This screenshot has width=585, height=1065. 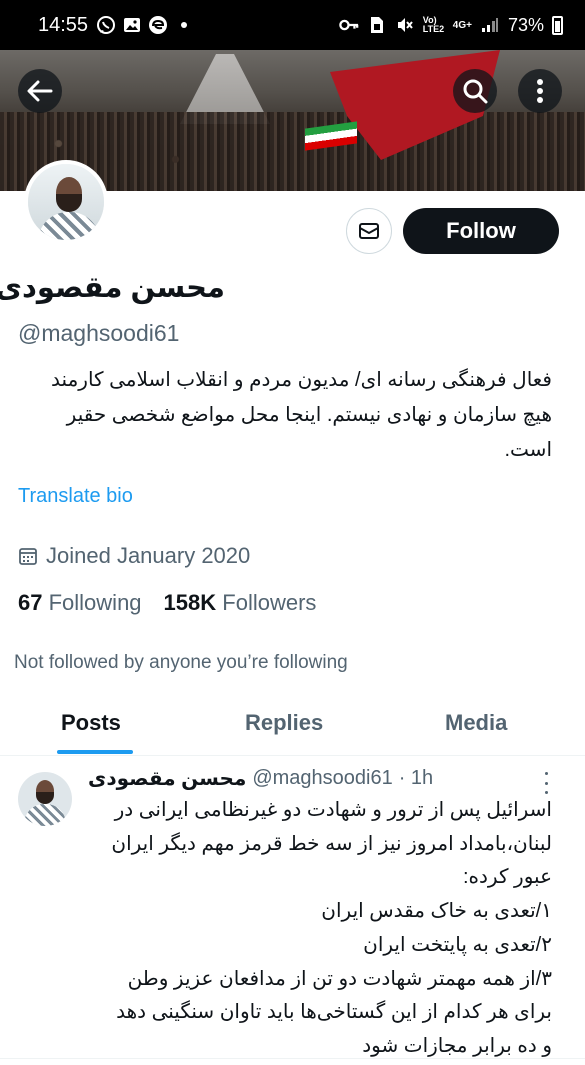 What do you see at coordinates (462, 25) in the screenshot?
I see `network-label: 4G+` at bounding box center [462, 25].